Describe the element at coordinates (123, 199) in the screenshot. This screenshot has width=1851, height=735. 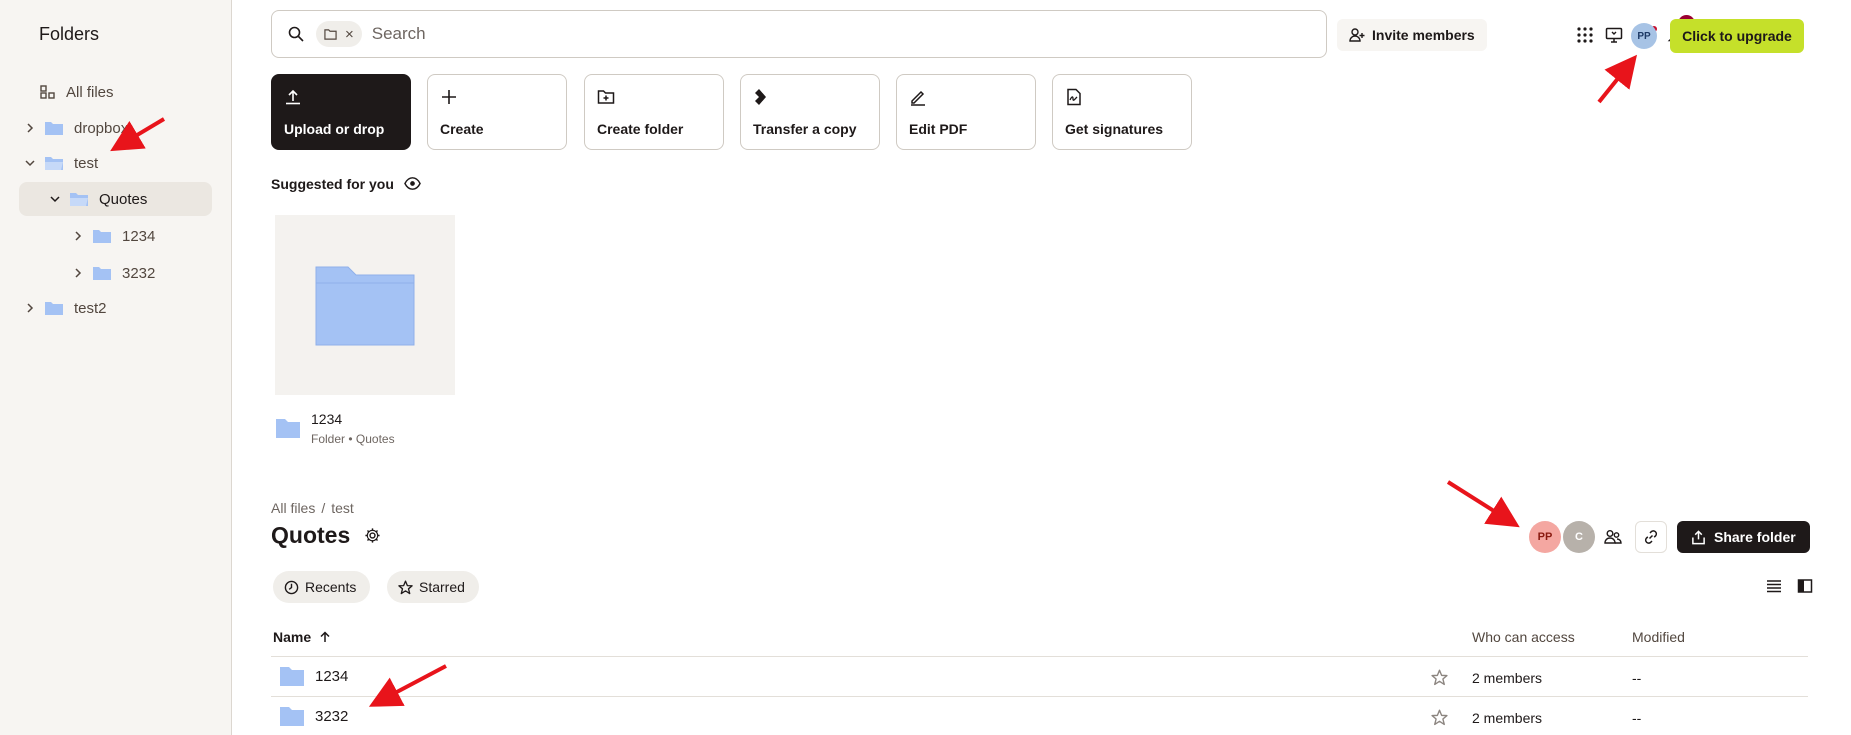
I see `sidebar-item-label: Quotes` at that location.